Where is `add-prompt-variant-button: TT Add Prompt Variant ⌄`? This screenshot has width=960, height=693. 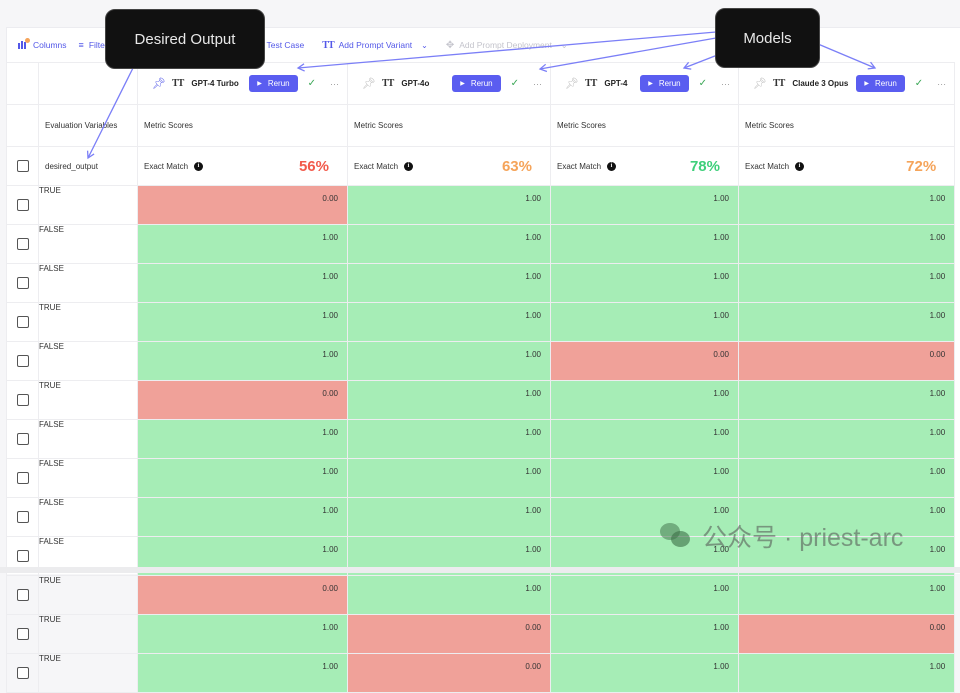 add-prompt-variant-button: TT Add Prompt Variant ⌄ is located at coordinates (375, 45).